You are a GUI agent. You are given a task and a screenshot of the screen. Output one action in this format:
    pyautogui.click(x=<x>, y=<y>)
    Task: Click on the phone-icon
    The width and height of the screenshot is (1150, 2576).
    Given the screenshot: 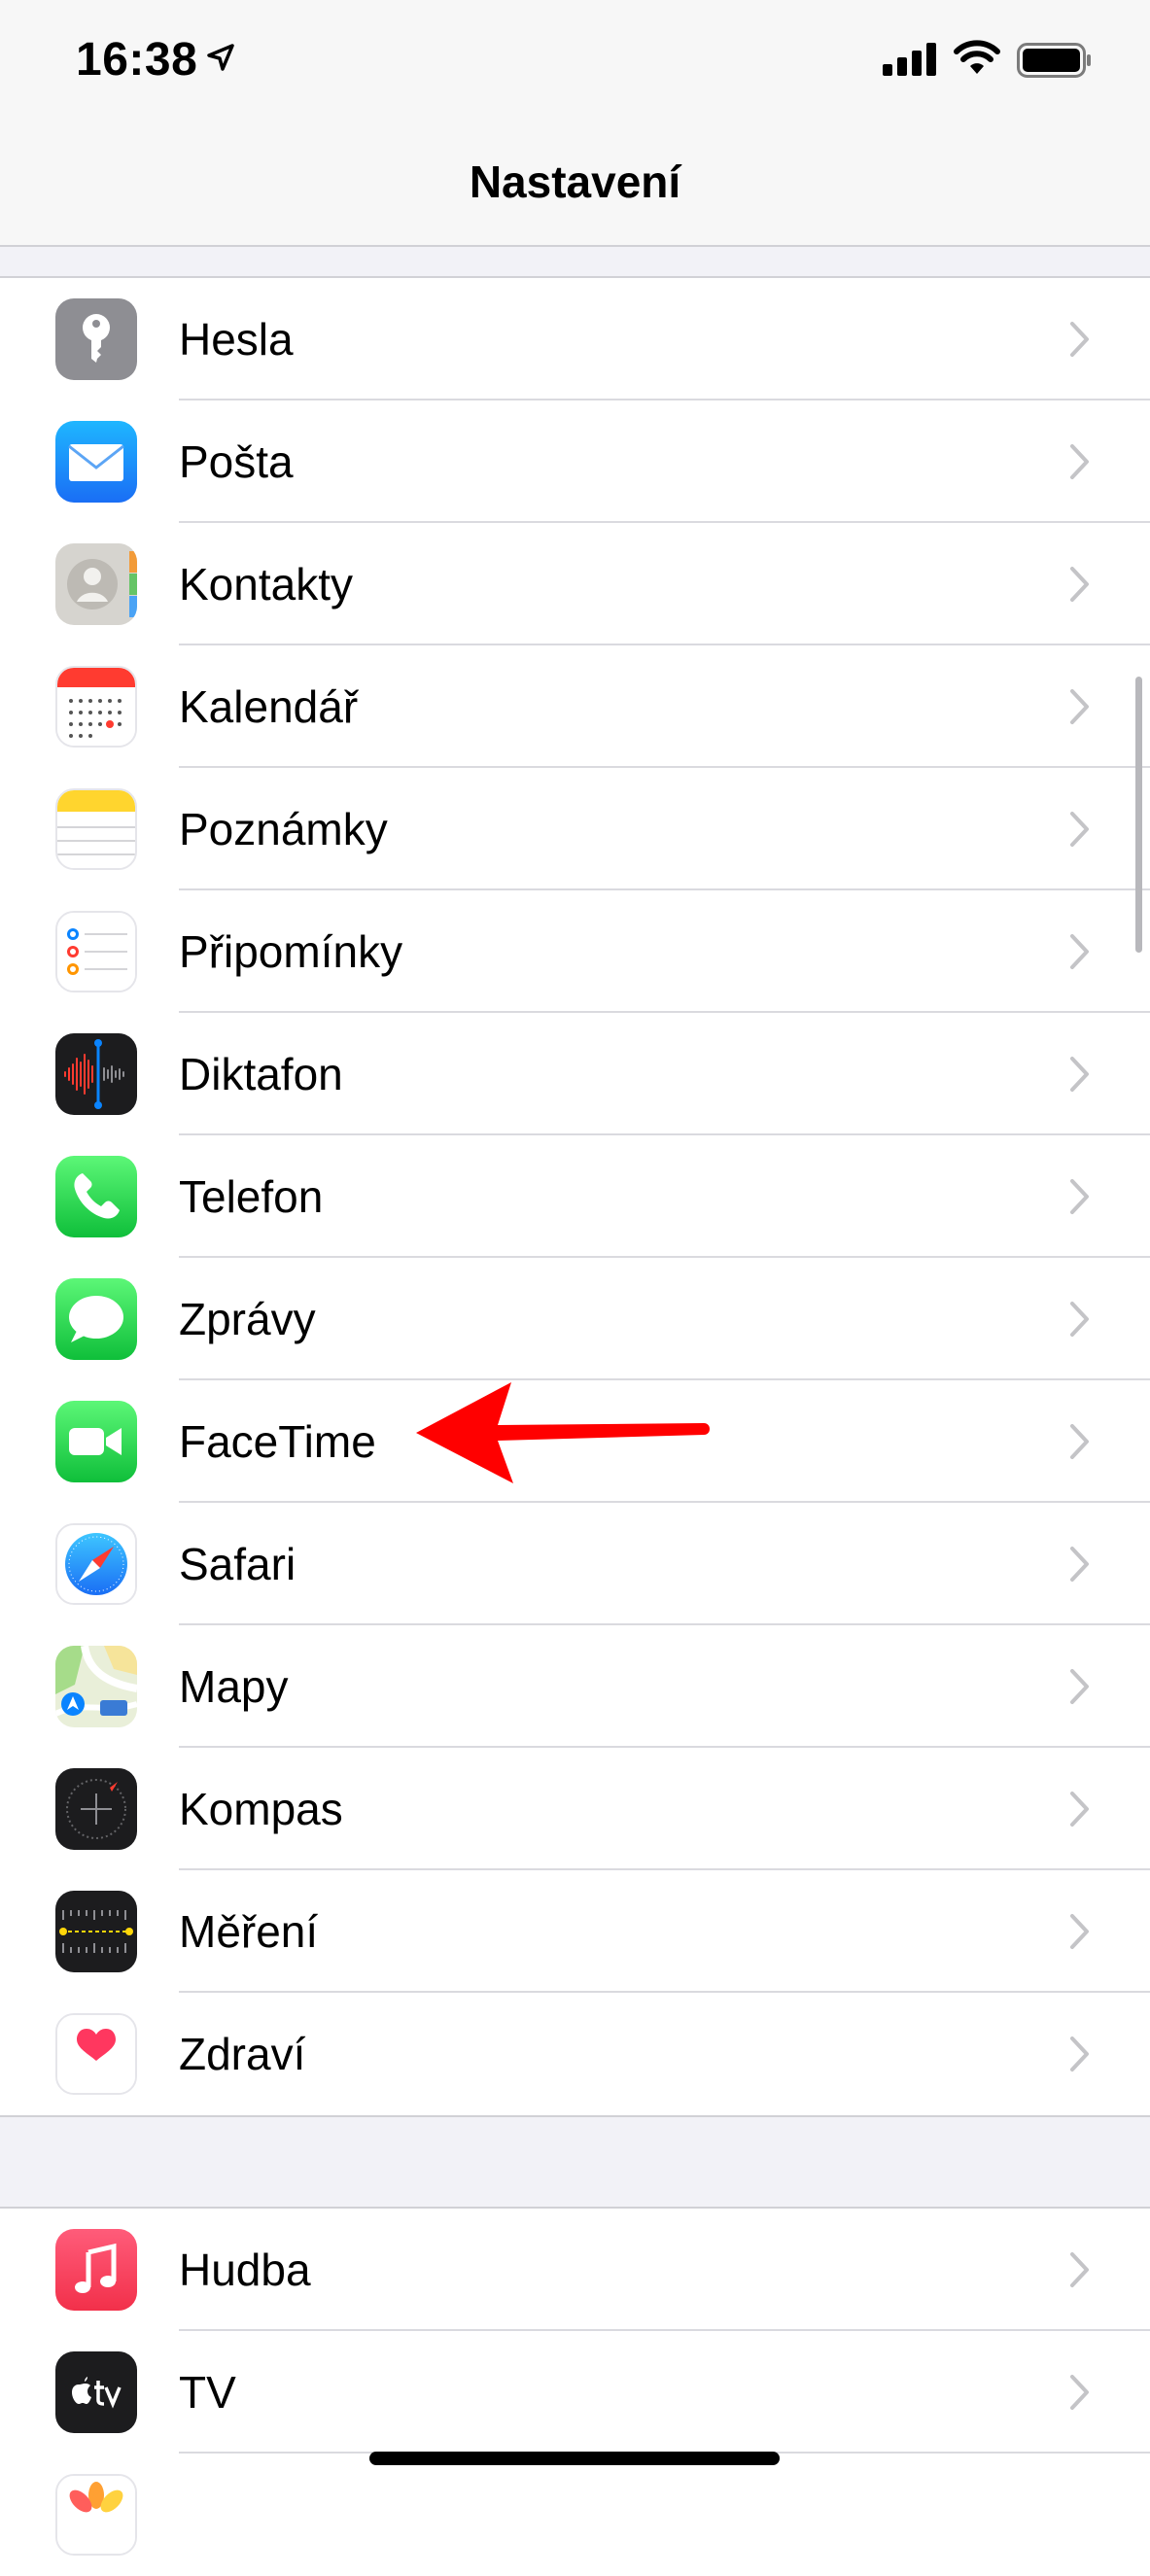 What is the action you would take?
    pyautogui.click(x=96, y=1196)
    